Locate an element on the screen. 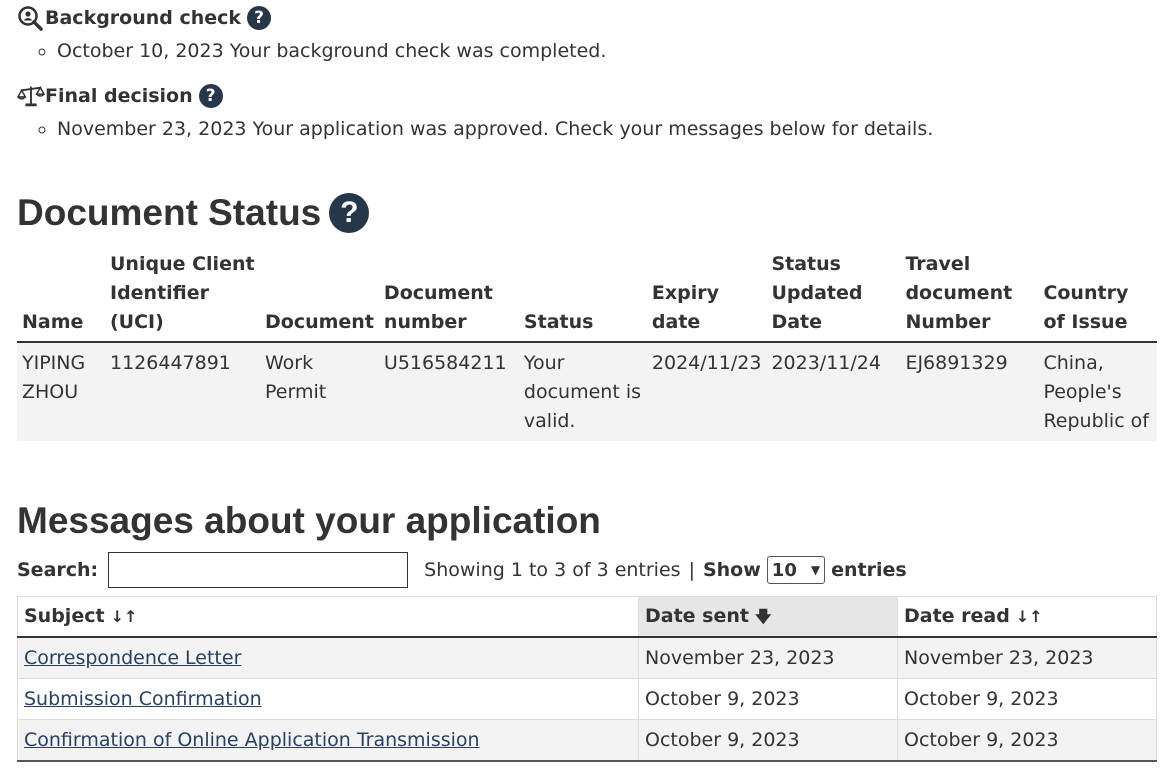  column-header: Name is located at coordinates (61, 296).